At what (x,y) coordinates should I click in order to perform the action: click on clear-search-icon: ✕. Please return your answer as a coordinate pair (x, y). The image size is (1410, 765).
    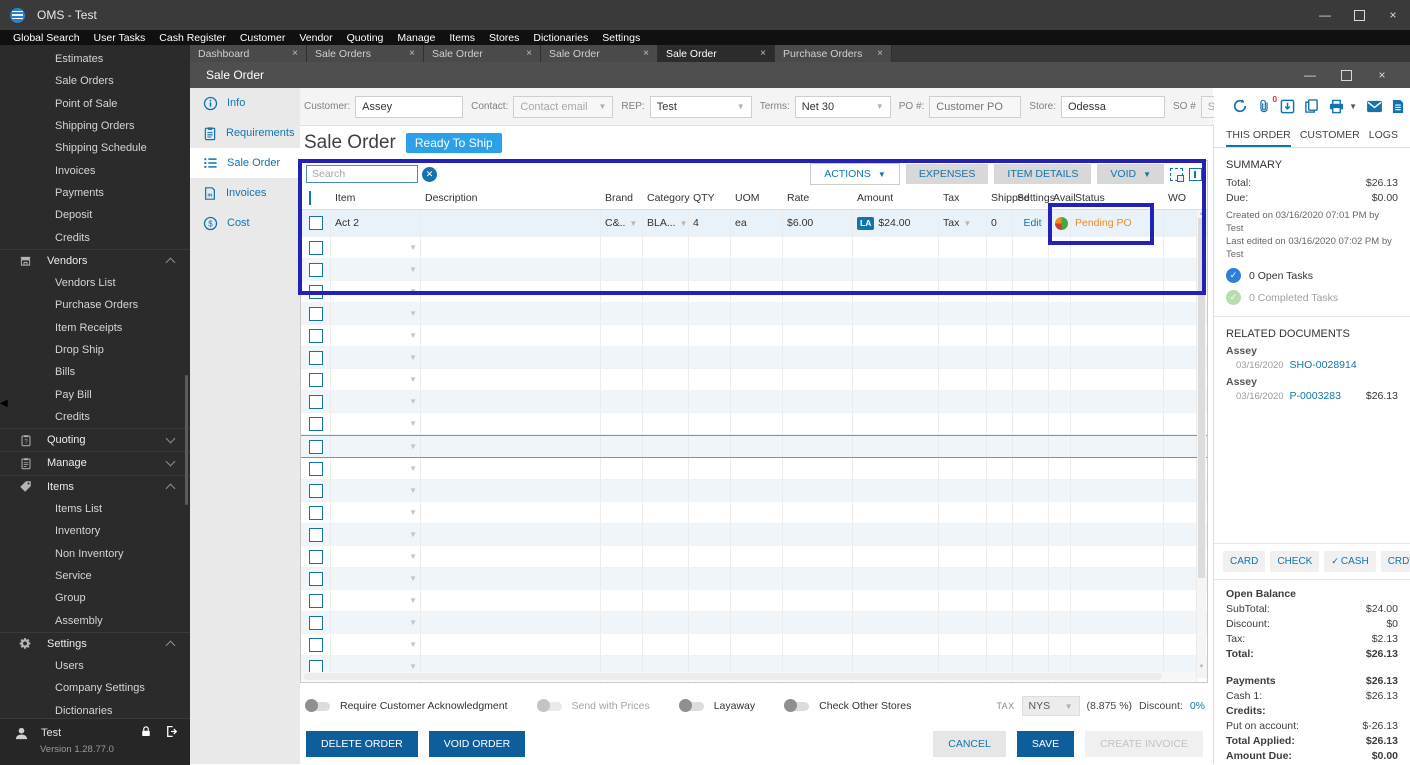
    Looking at the image, I should click on (429, 174).